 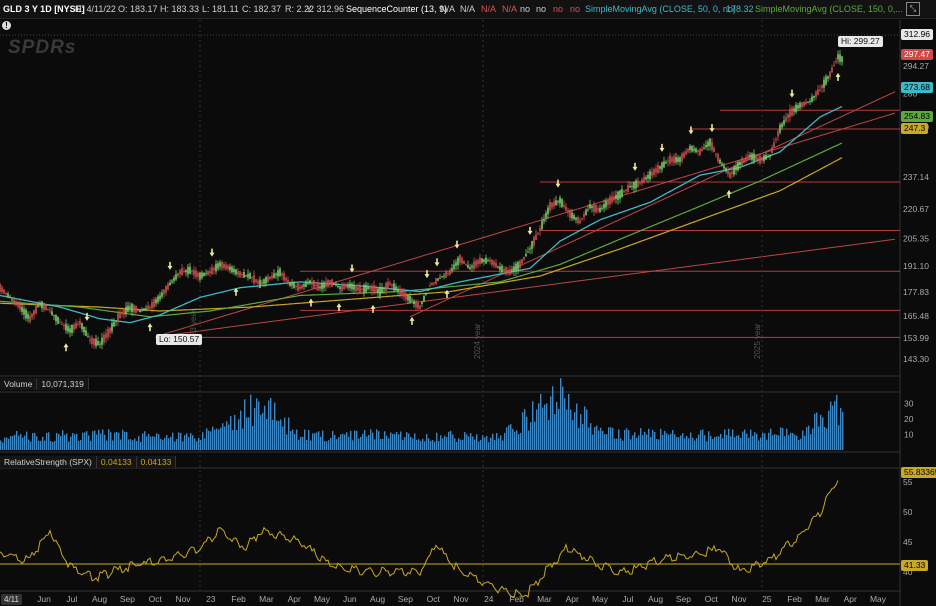 I want to click on volume-panel-header: Volume 10,071,319, so click(x=44, y=384).